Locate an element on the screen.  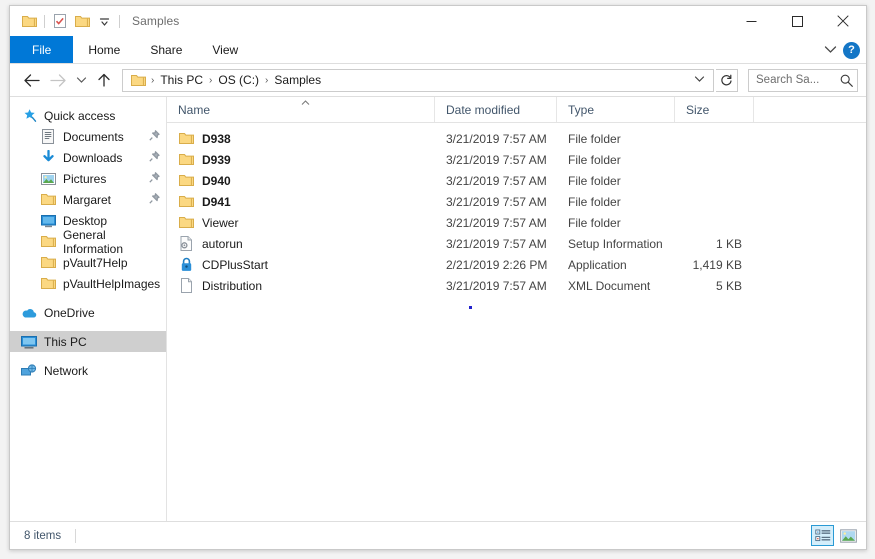
sidebar-item-pictures: Pictures is located at coordinates (88, 178).